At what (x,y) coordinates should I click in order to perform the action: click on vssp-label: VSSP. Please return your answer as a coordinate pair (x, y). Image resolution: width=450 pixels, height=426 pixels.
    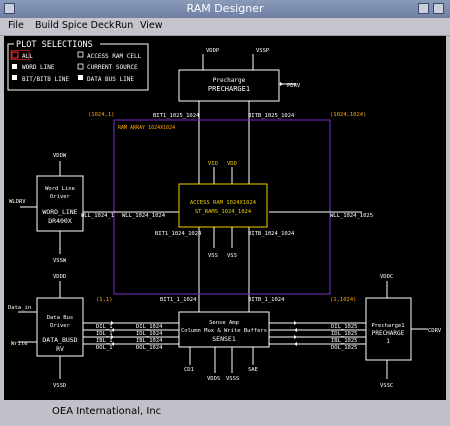
    Looking at the image, I should click on (263, 51).